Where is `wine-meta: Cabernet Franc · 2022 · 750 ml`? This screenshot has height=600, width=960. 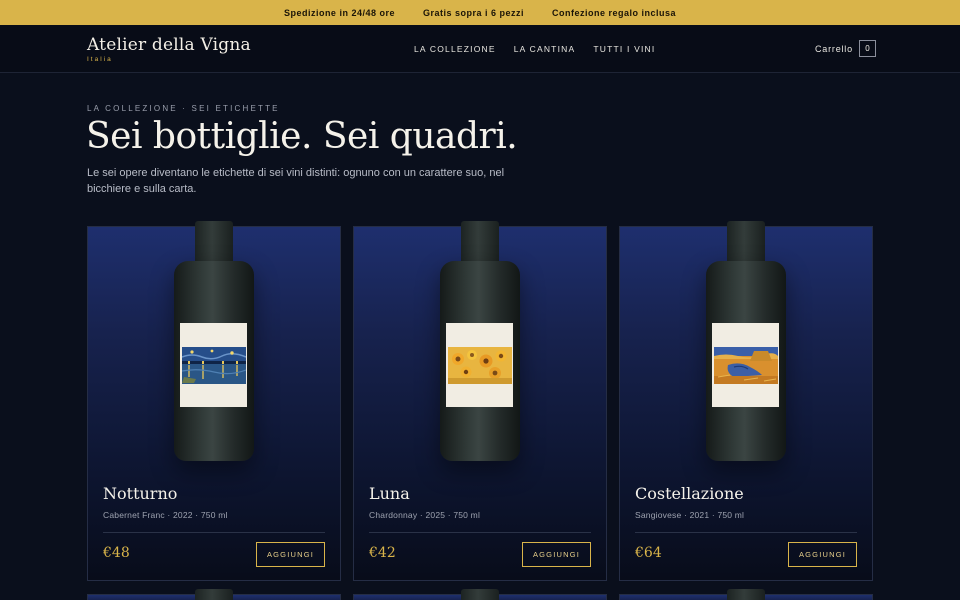
wine-meta: Cabernet Franc · 2022 · 750 ml is located at coordinates (165, 515).